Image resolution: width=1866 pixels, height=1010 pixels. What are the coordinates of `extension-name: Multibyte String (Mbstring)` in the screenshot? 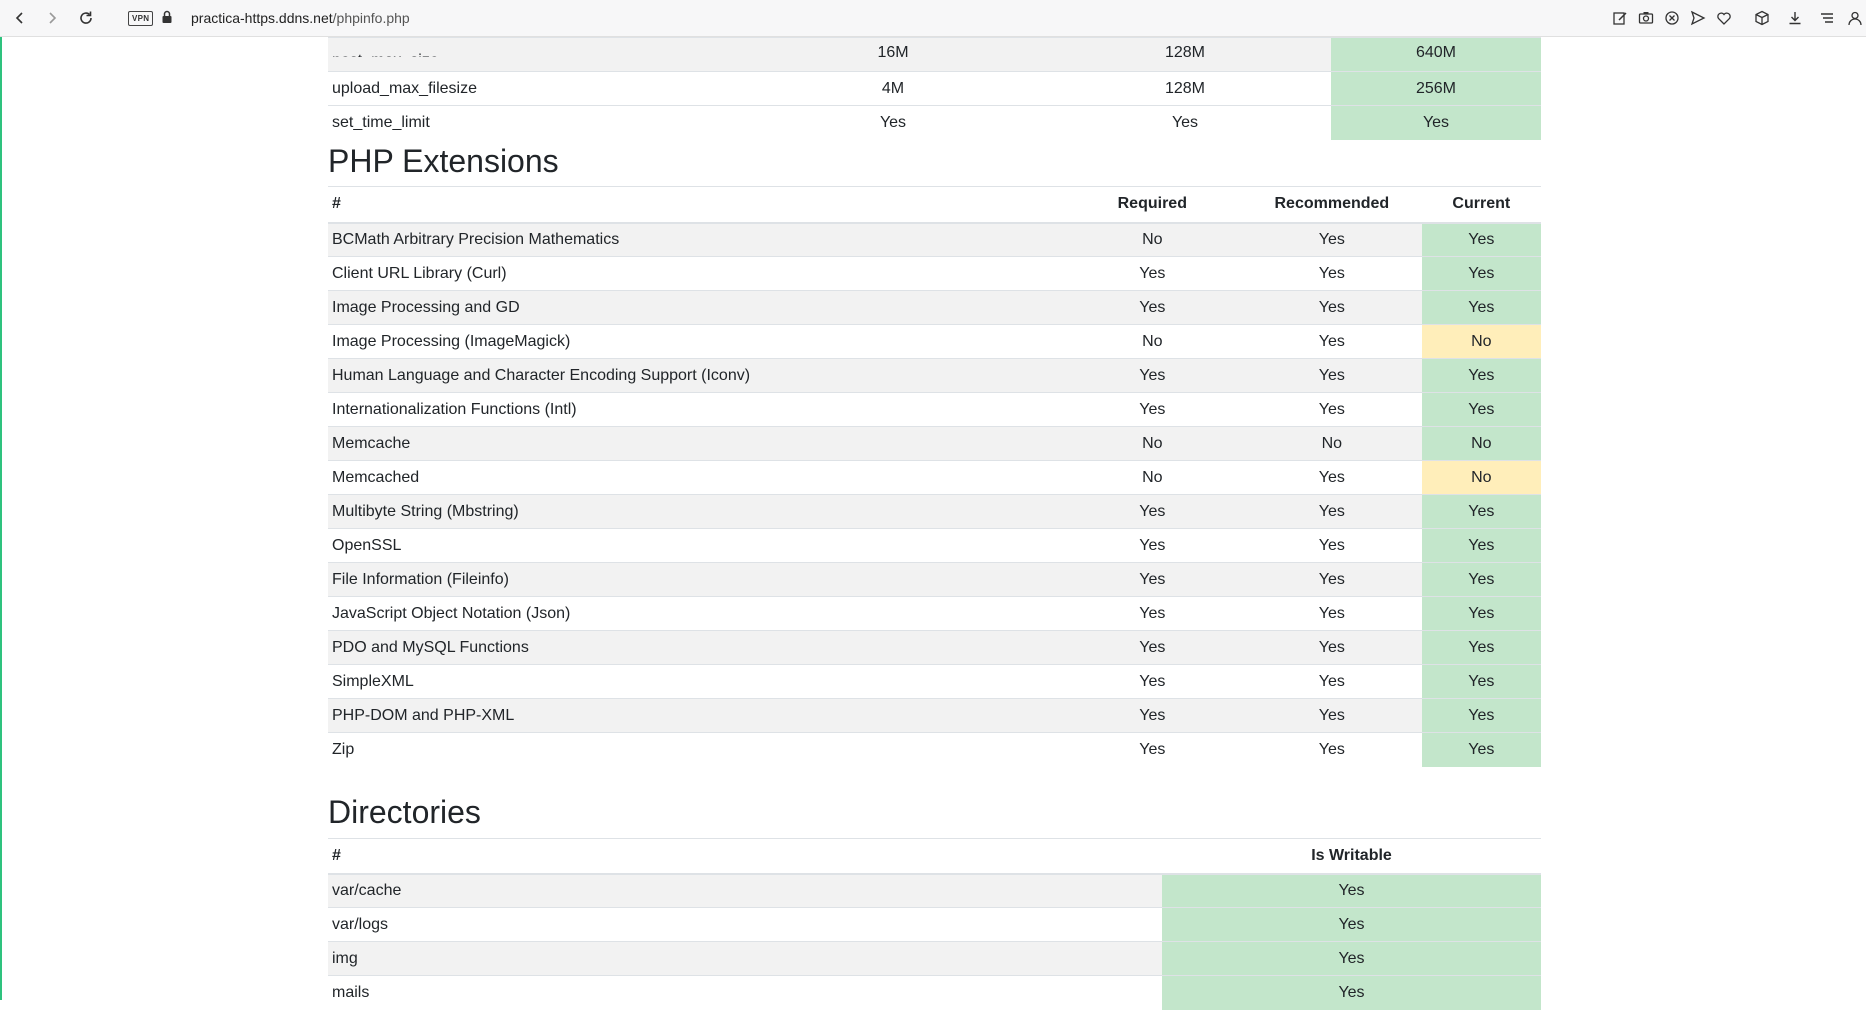 It's located at (425, 511).